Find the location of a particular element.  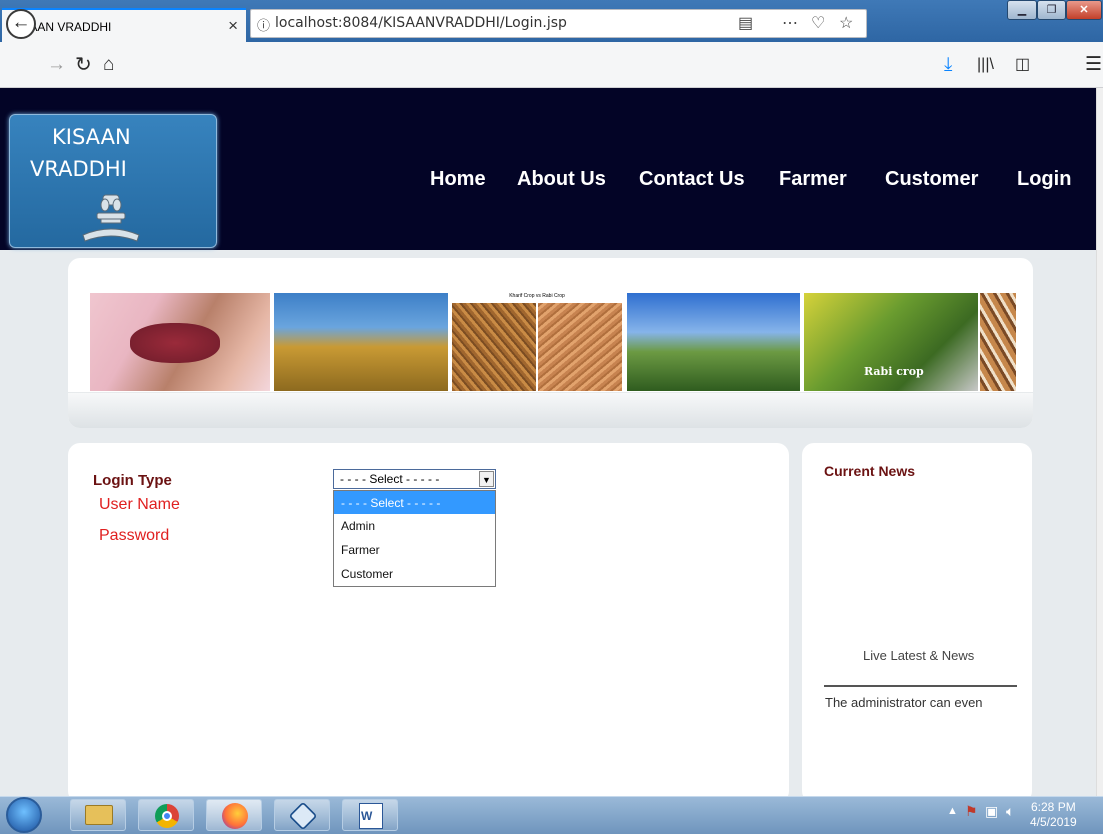

menu-icon: ☰ is located at coordinates (1093, 65).